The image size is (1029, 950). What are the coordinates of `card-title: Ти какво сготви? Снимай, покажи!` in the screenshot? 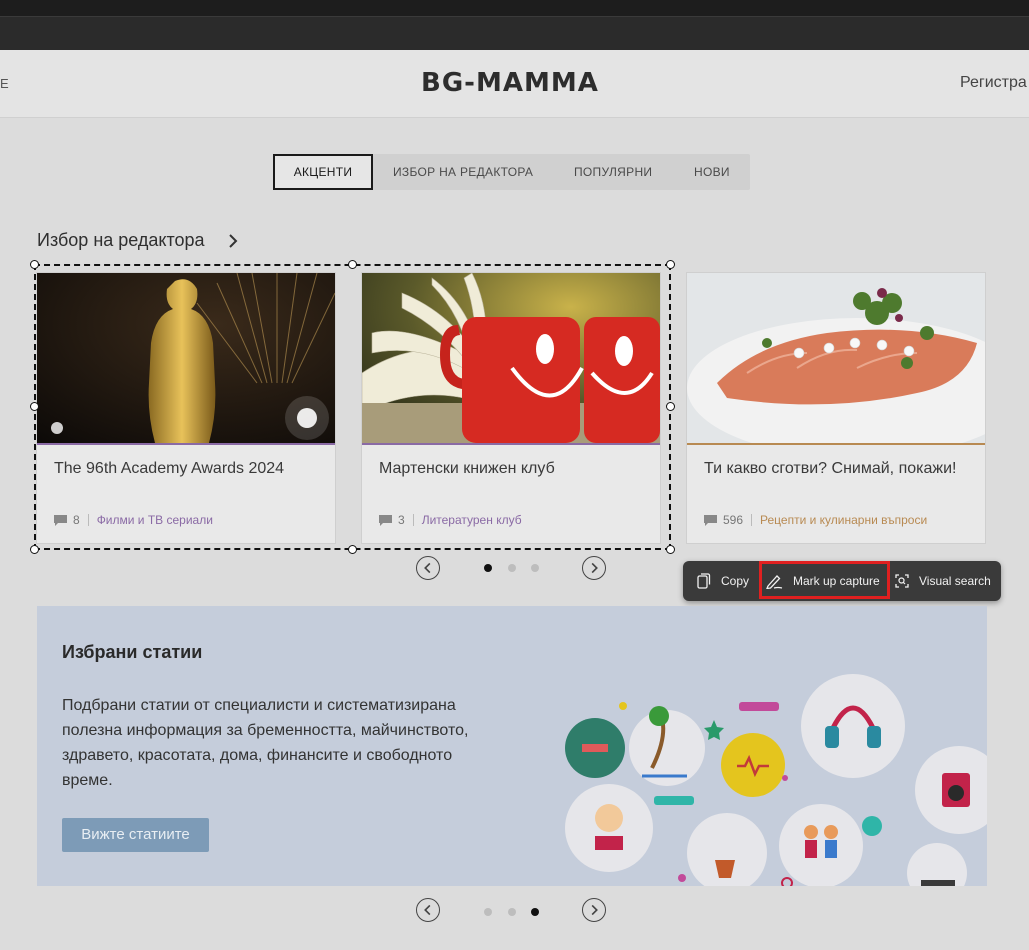 It's located at (839, 468).